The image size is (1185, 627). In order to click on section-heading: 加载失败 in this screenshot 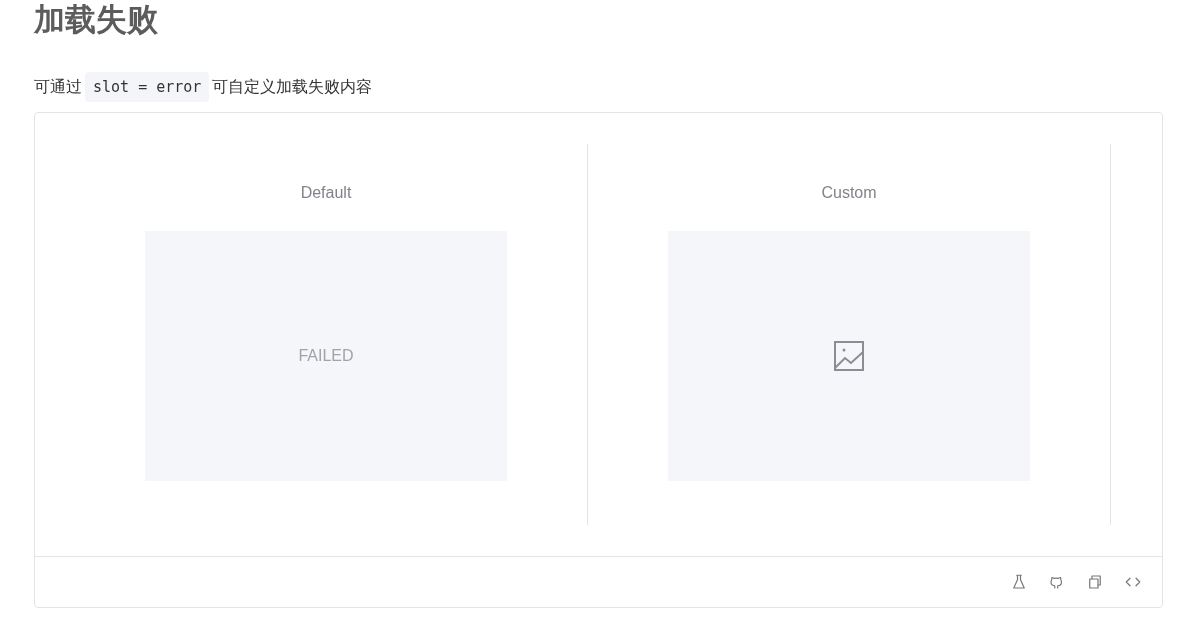, I will do `click(96, 19)`.